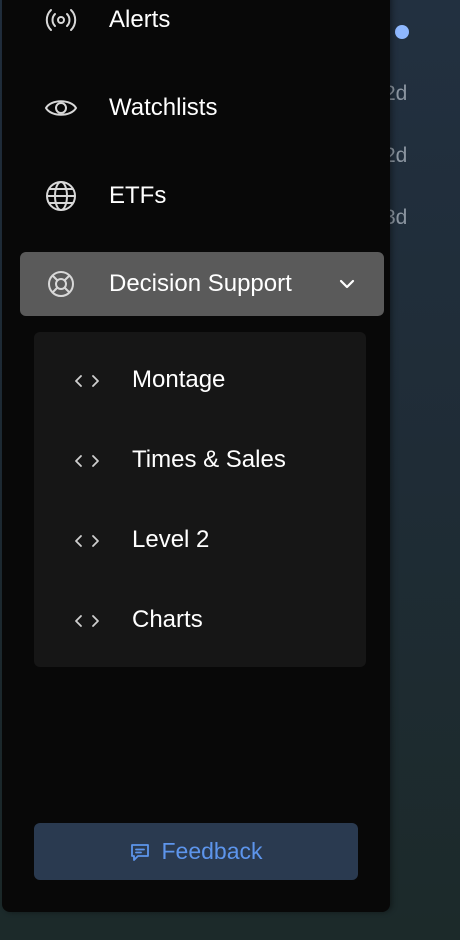 The width and height of the screenshot is (460, 940). What do you see at coordinates (61, 284) in the screenshot?
I see `lifebuoy-icon` at bounding box center [61, 284].